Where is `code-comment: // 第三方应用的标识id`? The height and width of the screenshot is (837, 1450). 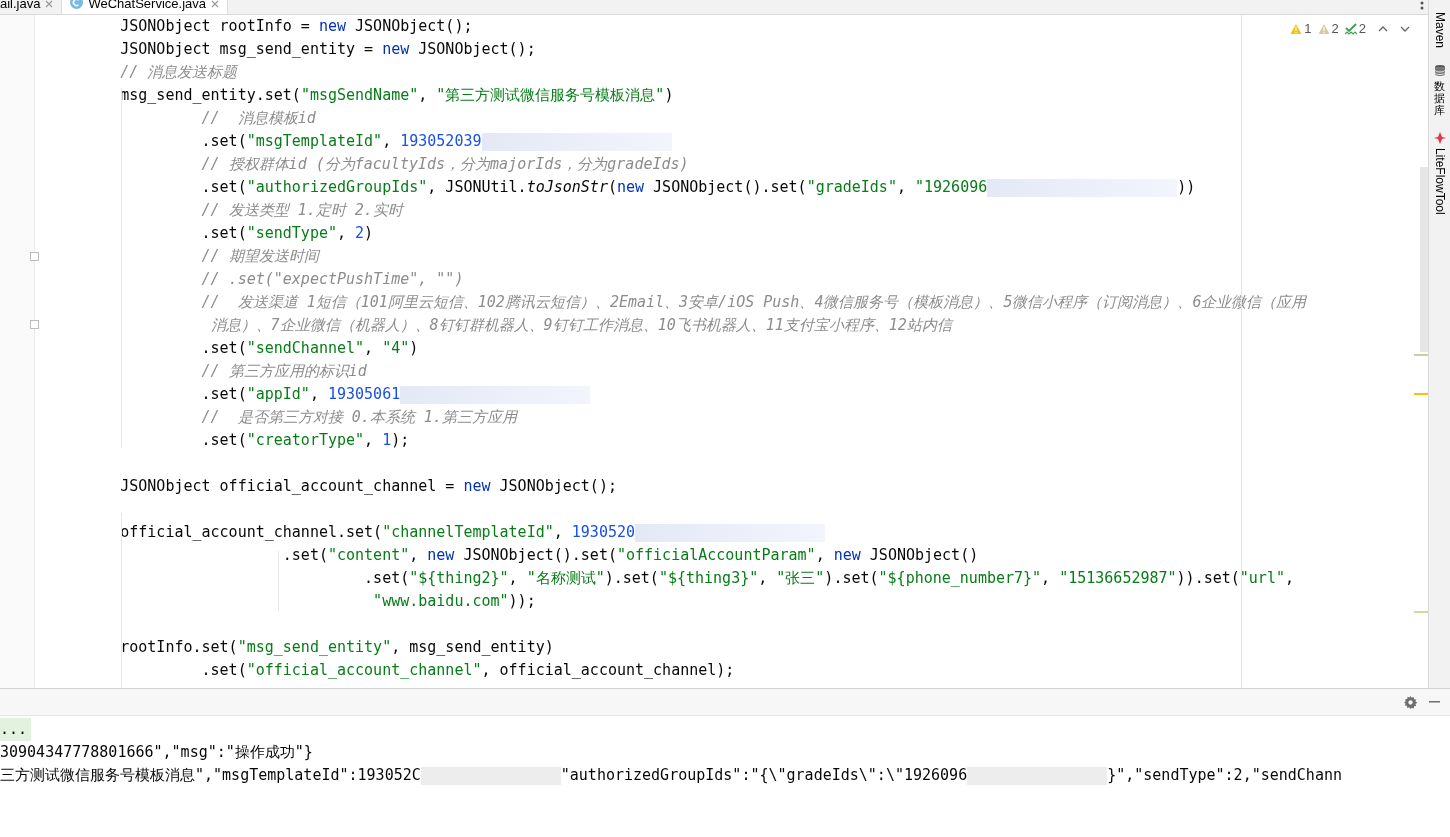
code-comment: // 第三方应用的标识id is located at coordinates (283, 371).